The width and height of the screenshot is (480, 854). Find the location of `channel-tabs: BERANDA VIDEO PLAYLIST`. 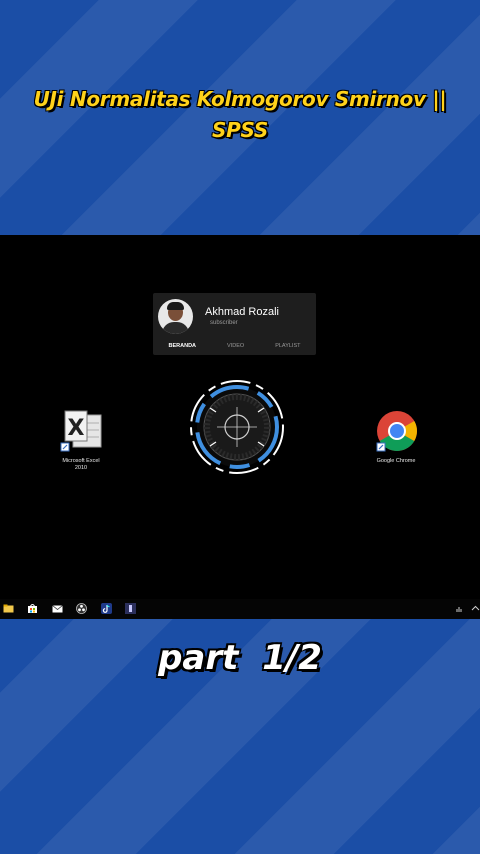

channel-tabs: BERANDA VIDEO PLAYLIST is located at coordinates (234, 346).